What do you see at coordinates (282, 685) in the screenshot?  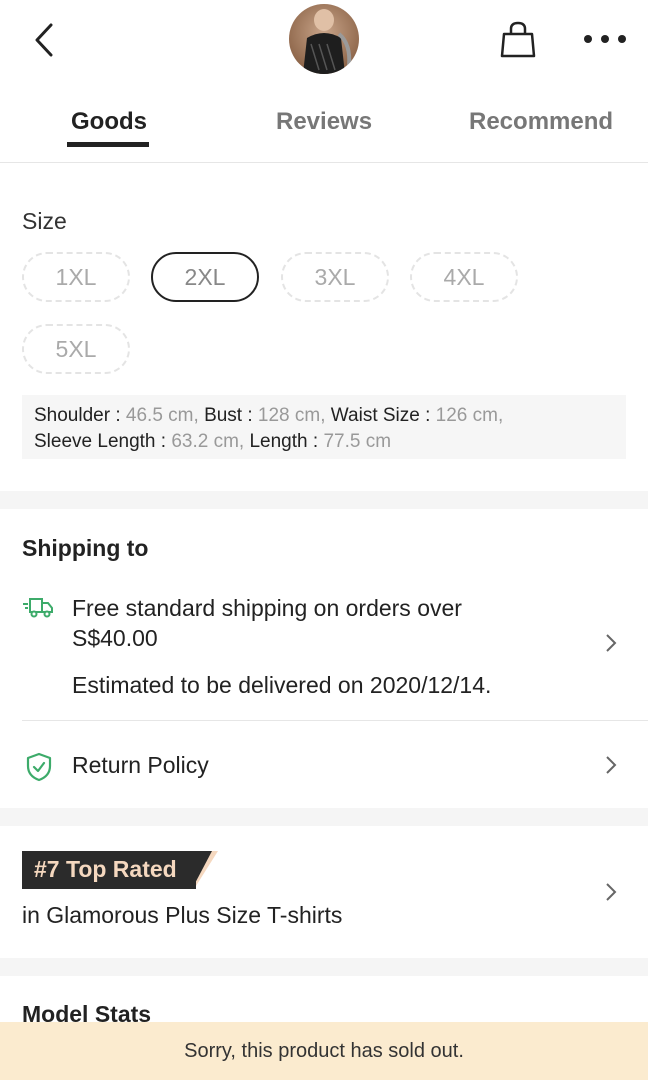 I see `delivery-estimate: Estimated to be delivered on 2020/12/14.` at bounding box center [282, 685].